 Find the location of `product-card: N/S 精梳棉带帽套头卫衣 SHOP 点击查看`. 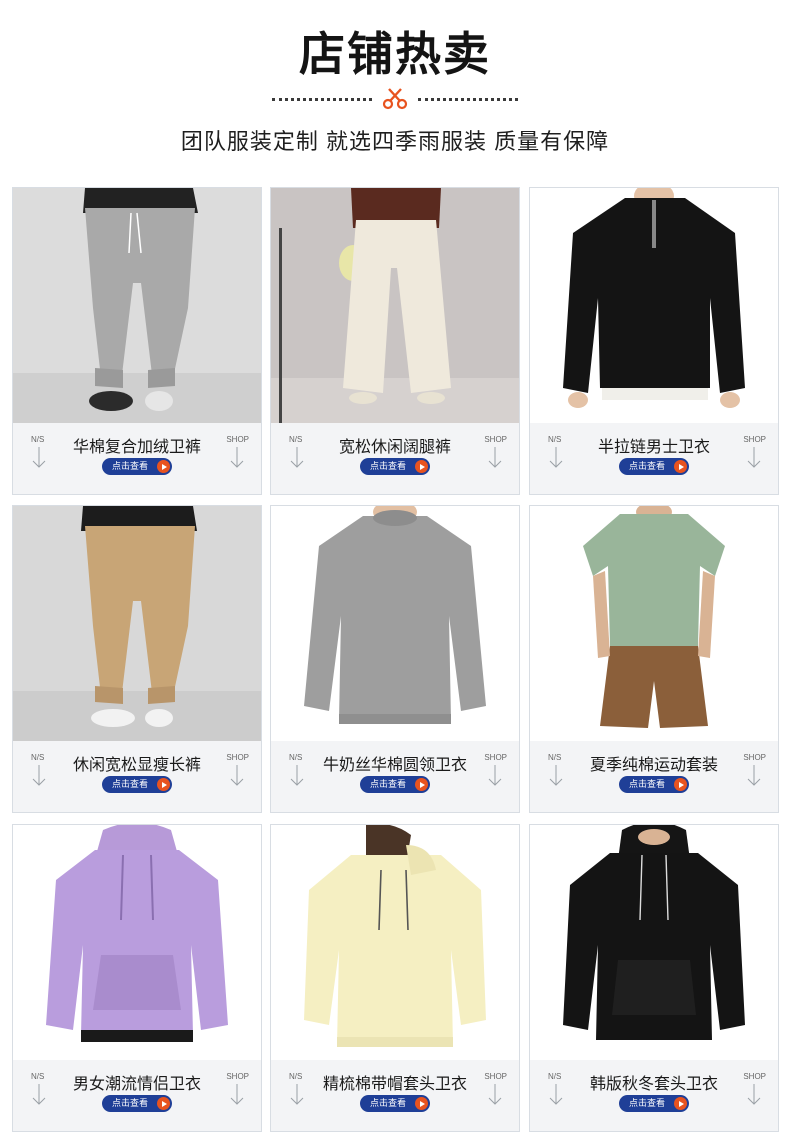

product-card: N/S 精梳棉带帽套头卫衣 SHOP 点击查看 is located at coordinates (395, 978).